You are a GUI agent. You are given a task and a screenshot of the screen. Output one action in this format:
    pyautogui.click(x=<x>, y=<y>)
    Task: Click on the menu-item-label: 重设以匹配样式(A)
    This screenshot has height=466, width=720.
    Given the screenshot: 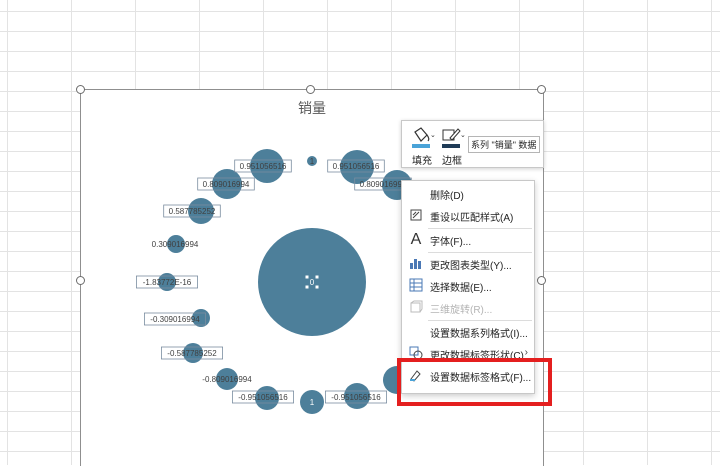 What is the action you would take?
    pyautogui.click(x=472, y=218)
    